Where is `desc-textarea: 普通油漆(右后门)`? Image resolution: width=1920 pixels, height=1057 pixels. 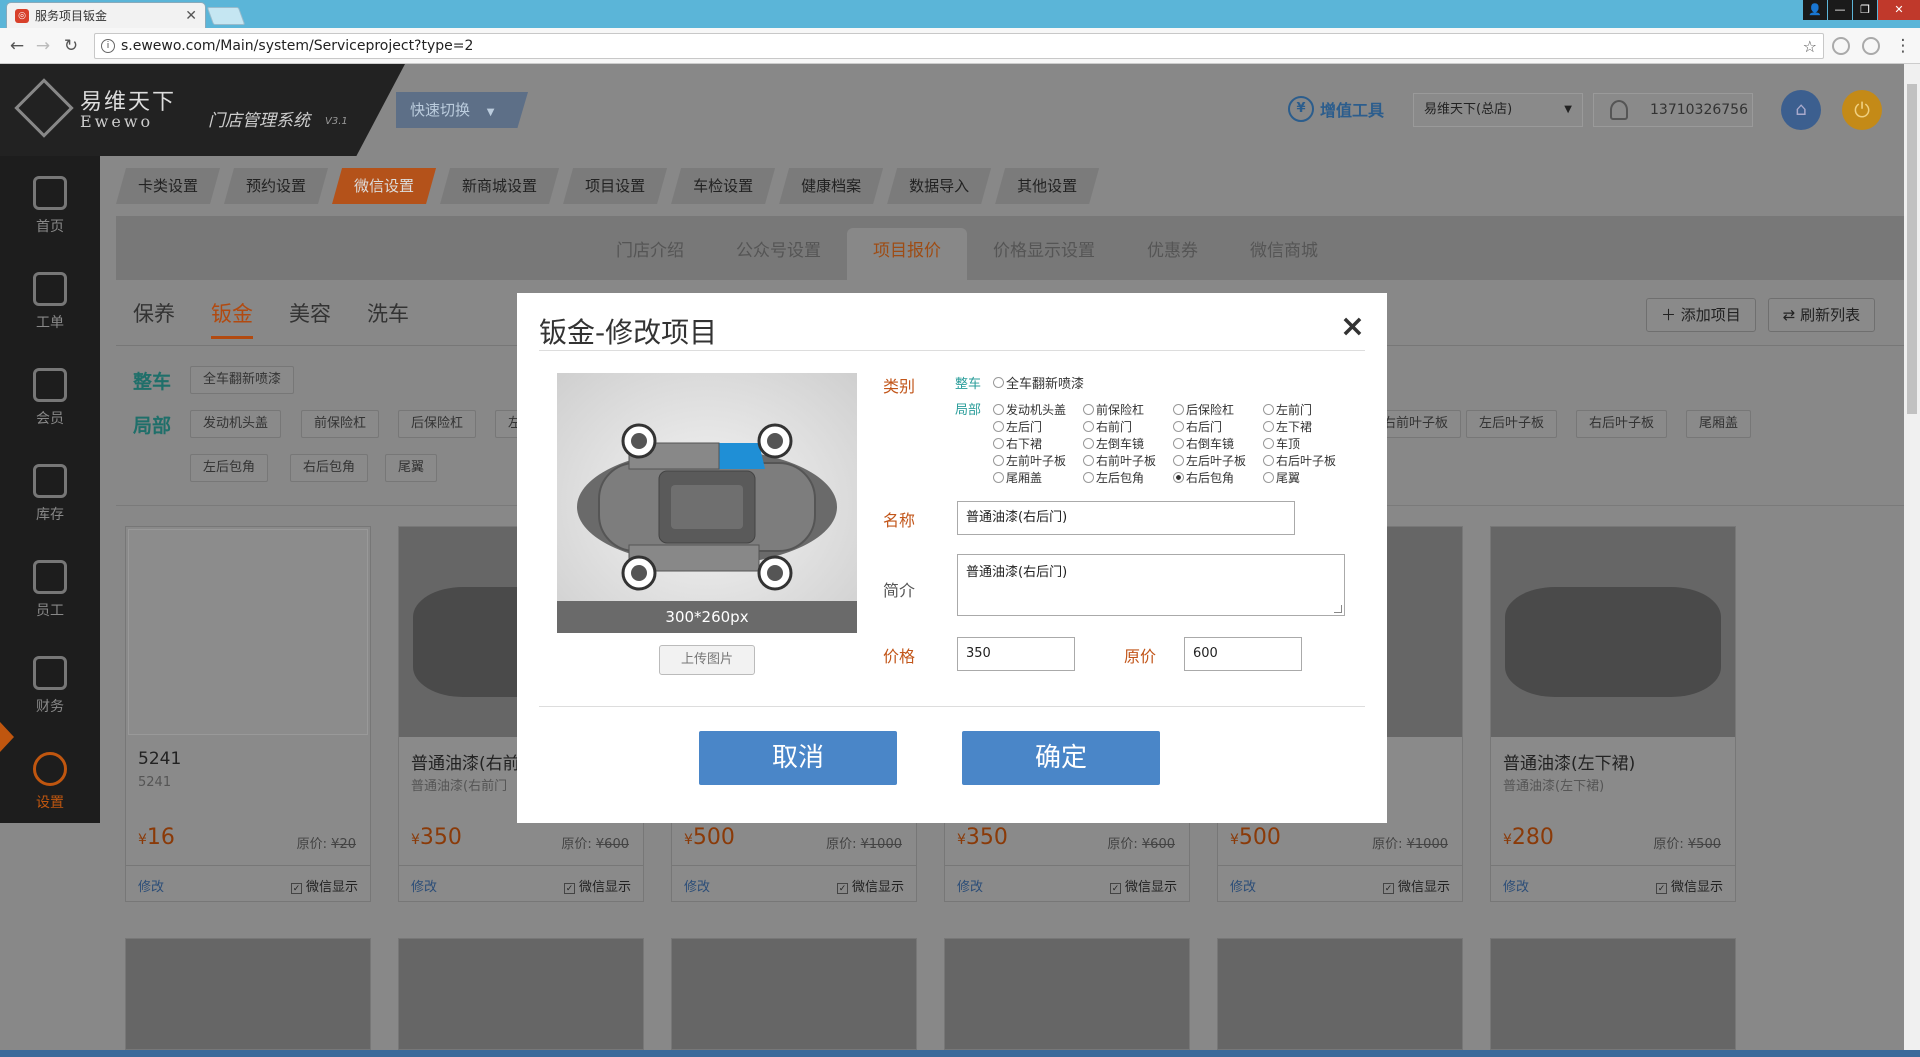 desc-textarea: 普通油漆(右后门) is located at coordinates (1151, 585).